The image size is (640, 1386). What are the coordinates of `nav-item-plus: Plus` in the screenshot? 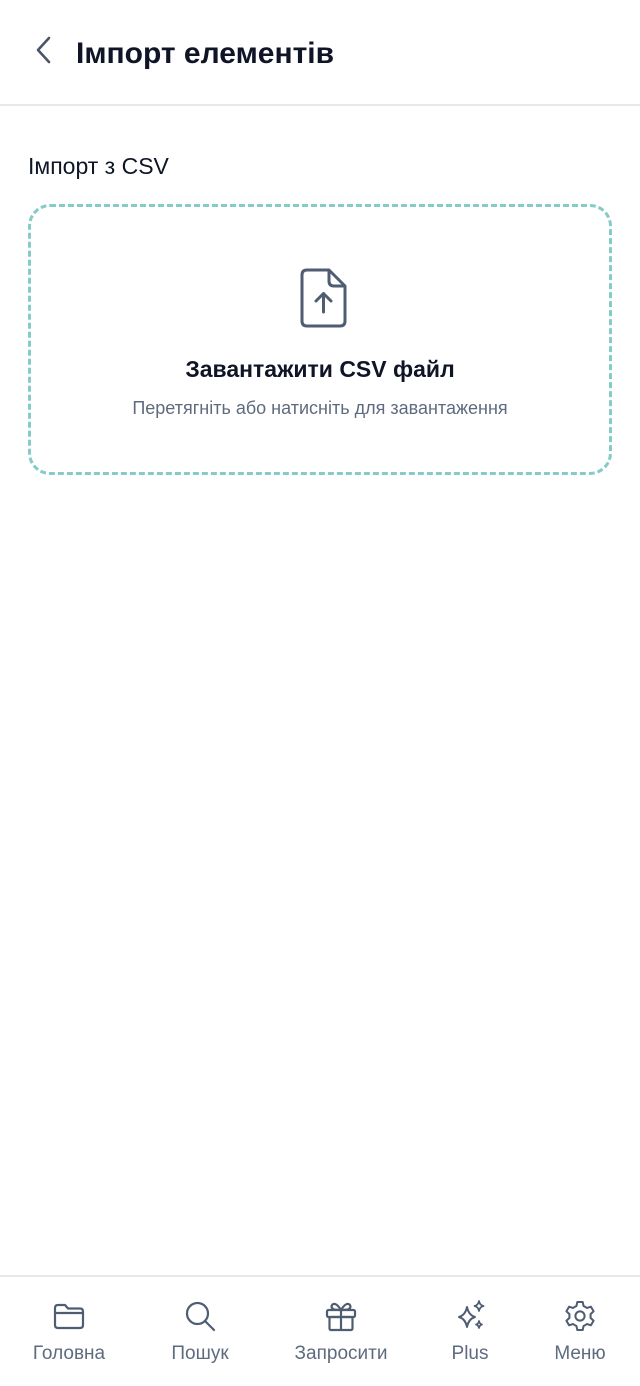 It's located at (470, 1331).